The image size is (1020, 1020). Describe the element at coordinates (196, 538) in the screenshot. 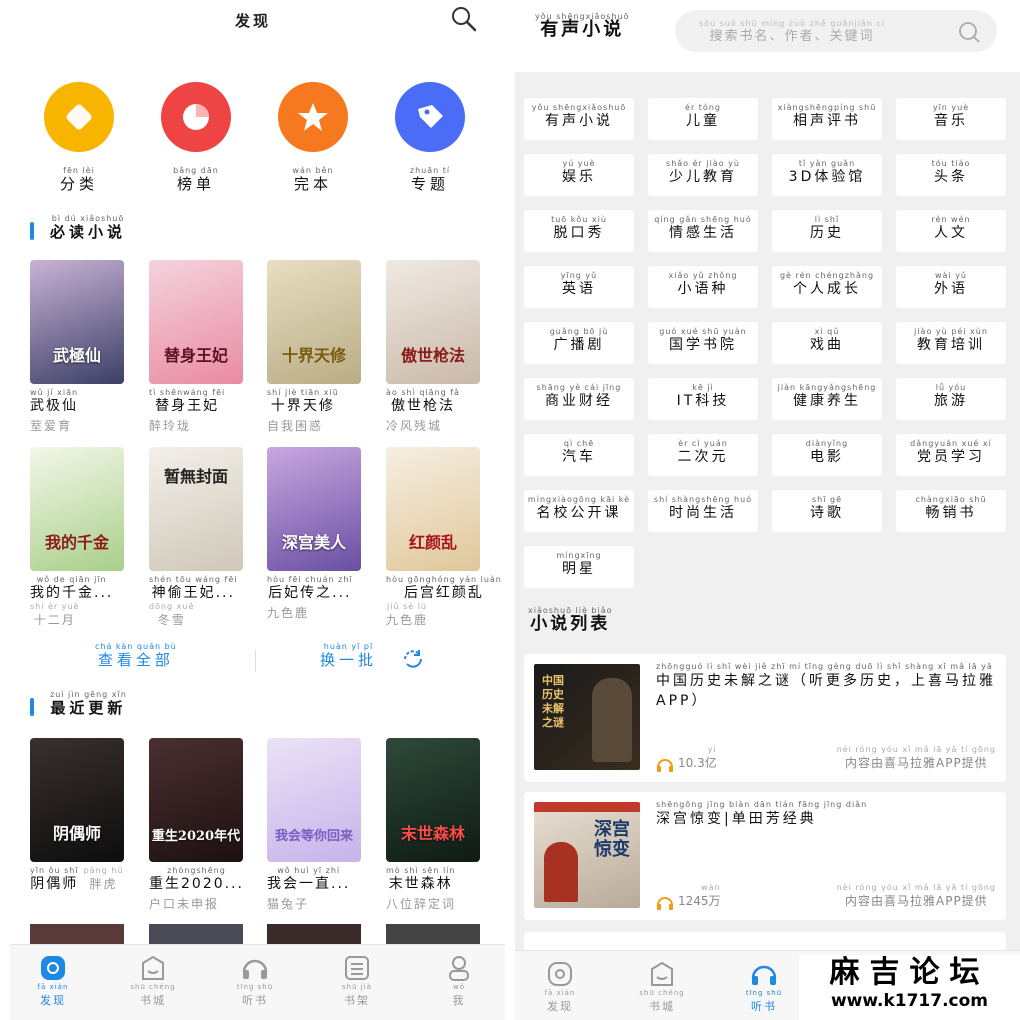

I see `book-card: 暂無封面 shén tōu wáng fēi 神偷王妃... dōng xuě 冬雪` at that location.